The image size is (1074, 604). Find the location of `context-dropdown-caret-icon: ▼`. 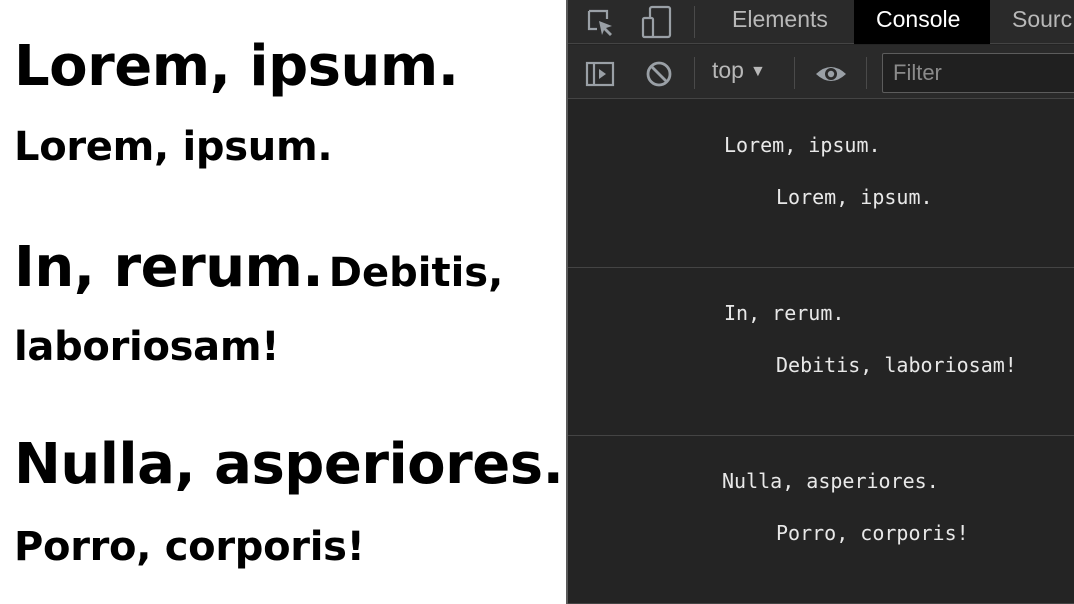

context-dropdown-caret-icon: ▼ is located at coordinates (757, 71).